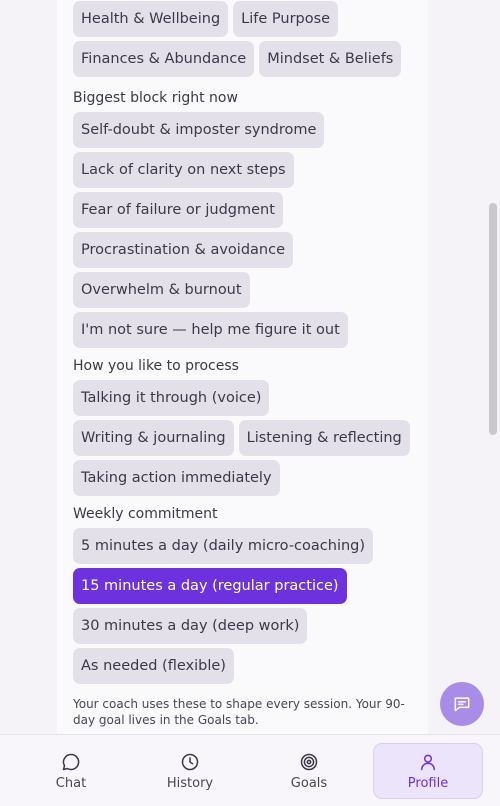 This screenshot has width=500, height=806. What do you see at coordinates (309, 771) in the screenshot?
I see `nav-goals: Goals` at bounding box center [309, 771].